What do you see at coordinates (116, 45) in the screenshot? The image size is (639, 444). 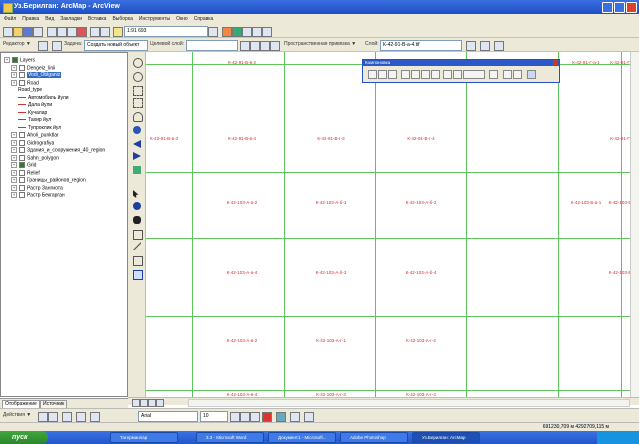 I see `task-combo: Создать новый объект` at bounding box center [116, 45].